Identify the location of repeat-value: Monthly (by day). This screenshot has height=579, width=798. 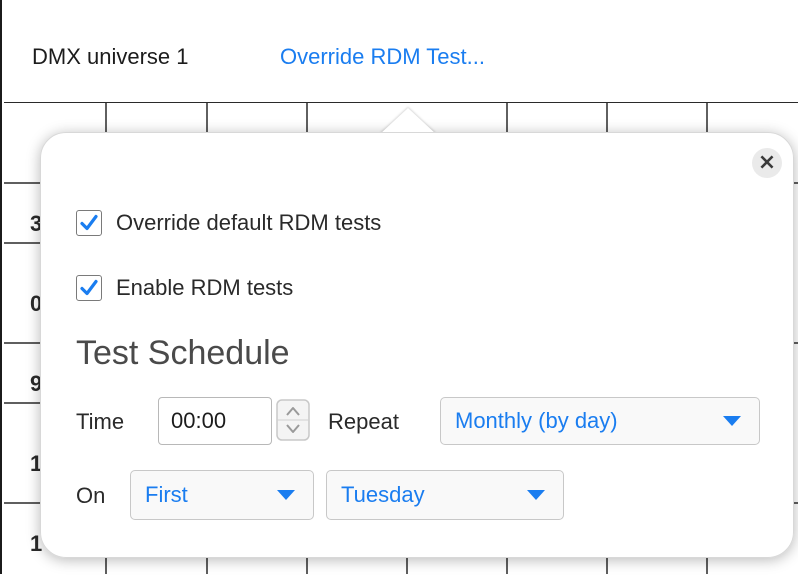
(536, 420).